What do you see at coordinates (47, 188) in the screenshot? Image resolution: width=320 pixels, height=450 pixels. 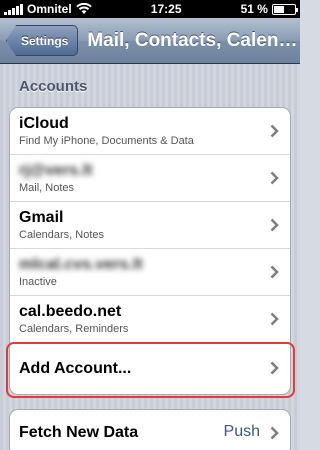 I see `account-subtitle: Mail, Notes` at bounding box center [47, 188].